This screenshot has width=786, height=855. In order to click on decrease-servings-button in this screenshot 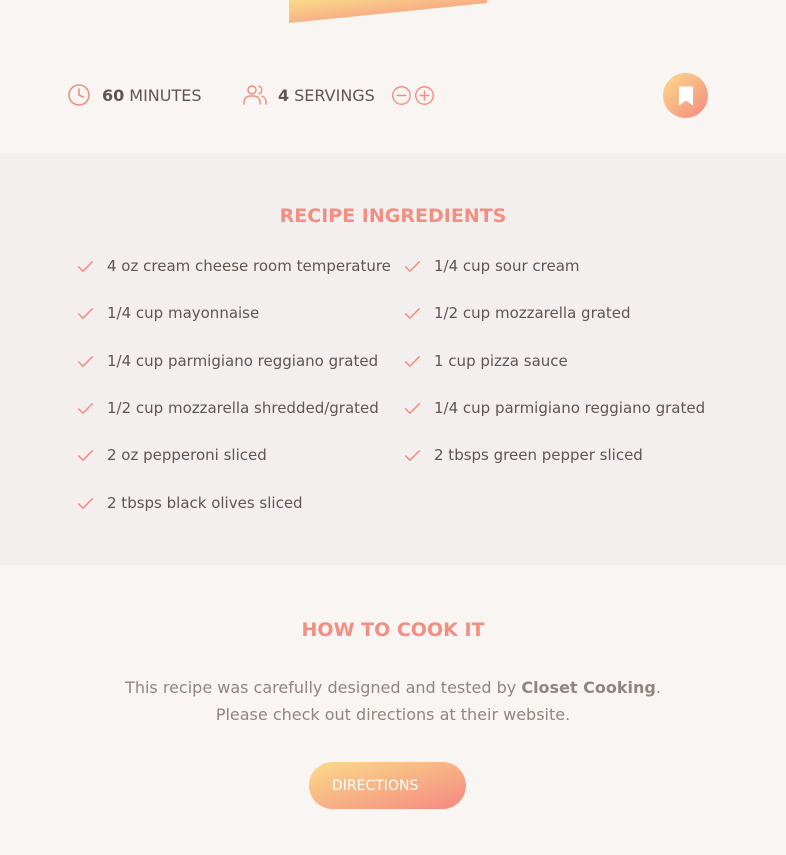, I will do `click(401, 95)`.